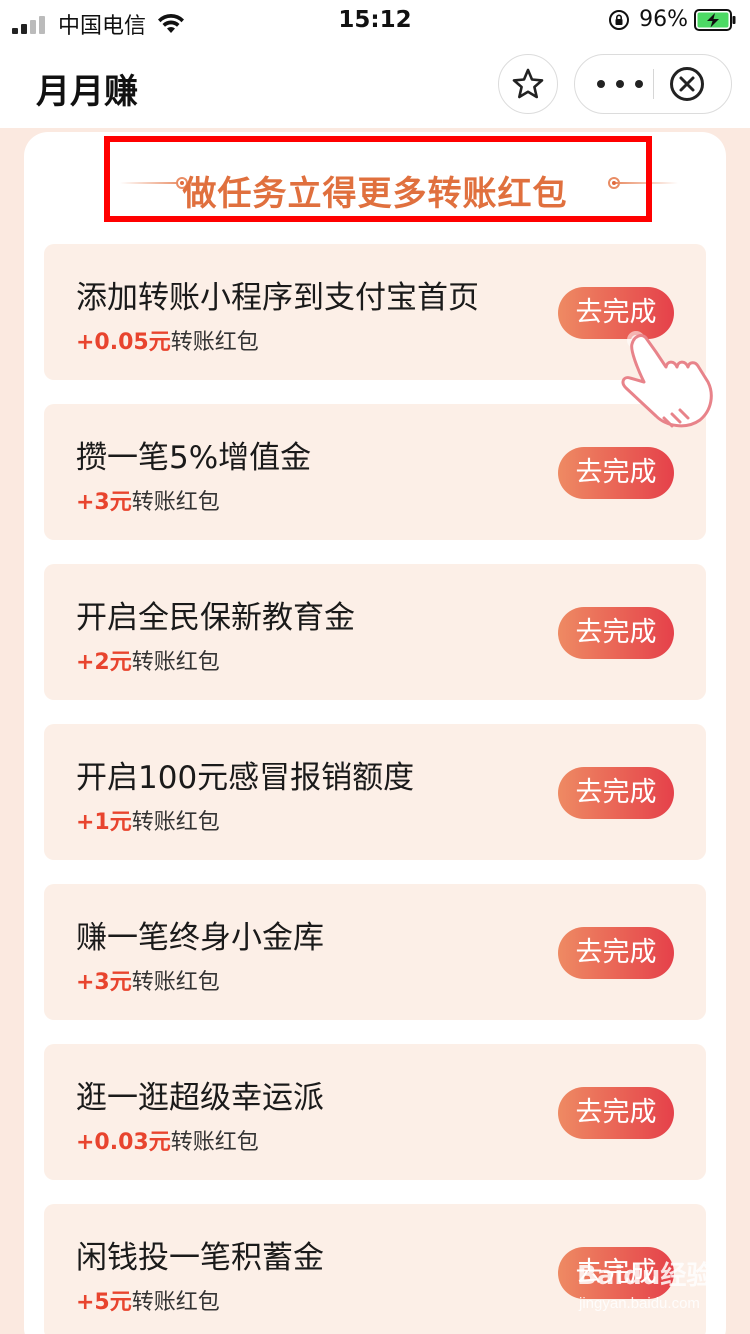  I want to click on task-item: 逛一逛超级幸运派 +0.03元转账红包 去完成, so click(375, 1112).